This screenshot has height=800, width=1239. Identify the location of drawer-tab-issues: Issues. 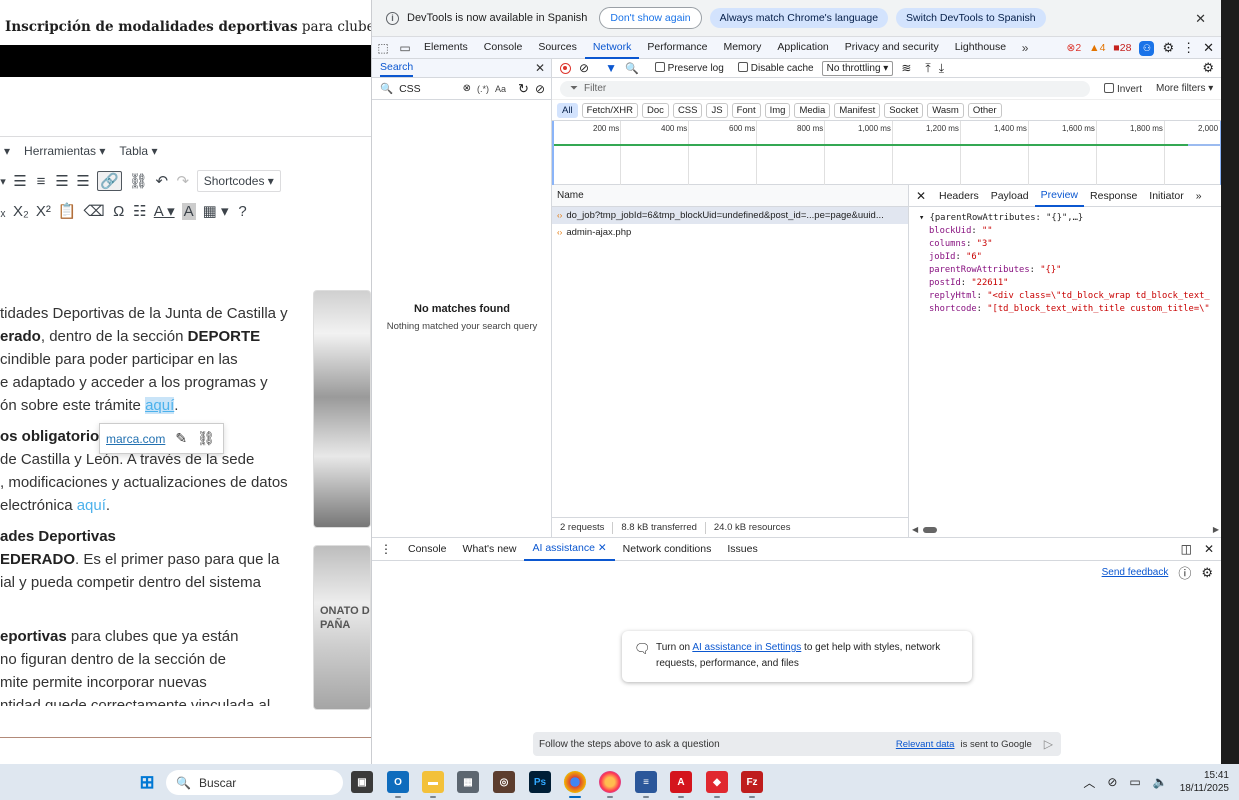
(742, 549).